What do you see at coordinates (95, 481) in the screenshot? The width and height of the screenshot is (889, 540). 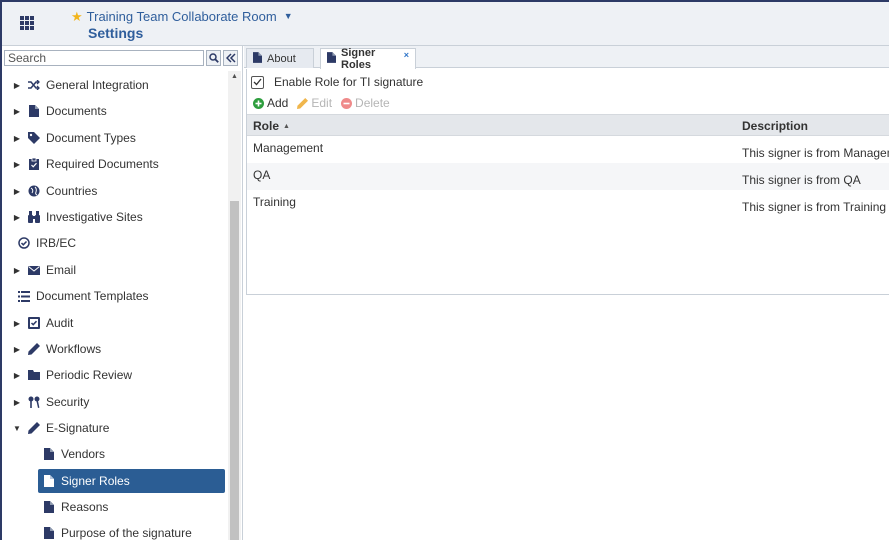 I see `sidebar-item-label: Signer Roles` at bounding box center [95, 481].